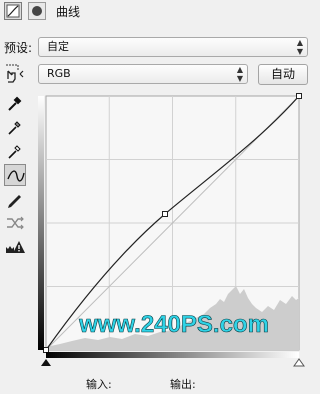  I want to click on input-label: 输入:, so click(99, 384).